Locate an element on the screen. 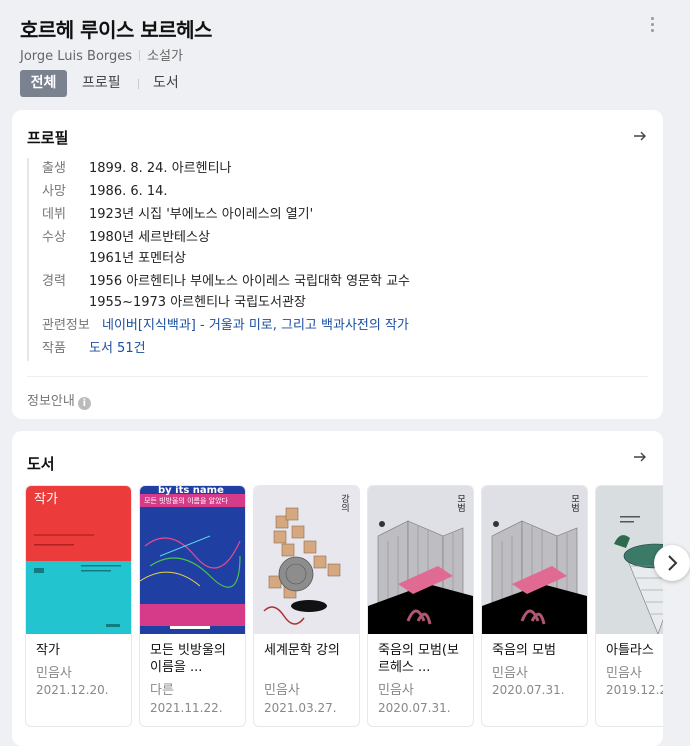  cover-subtitle: 모든 빗방울의 이름을 알았다 is located at coordinates (186, 501).